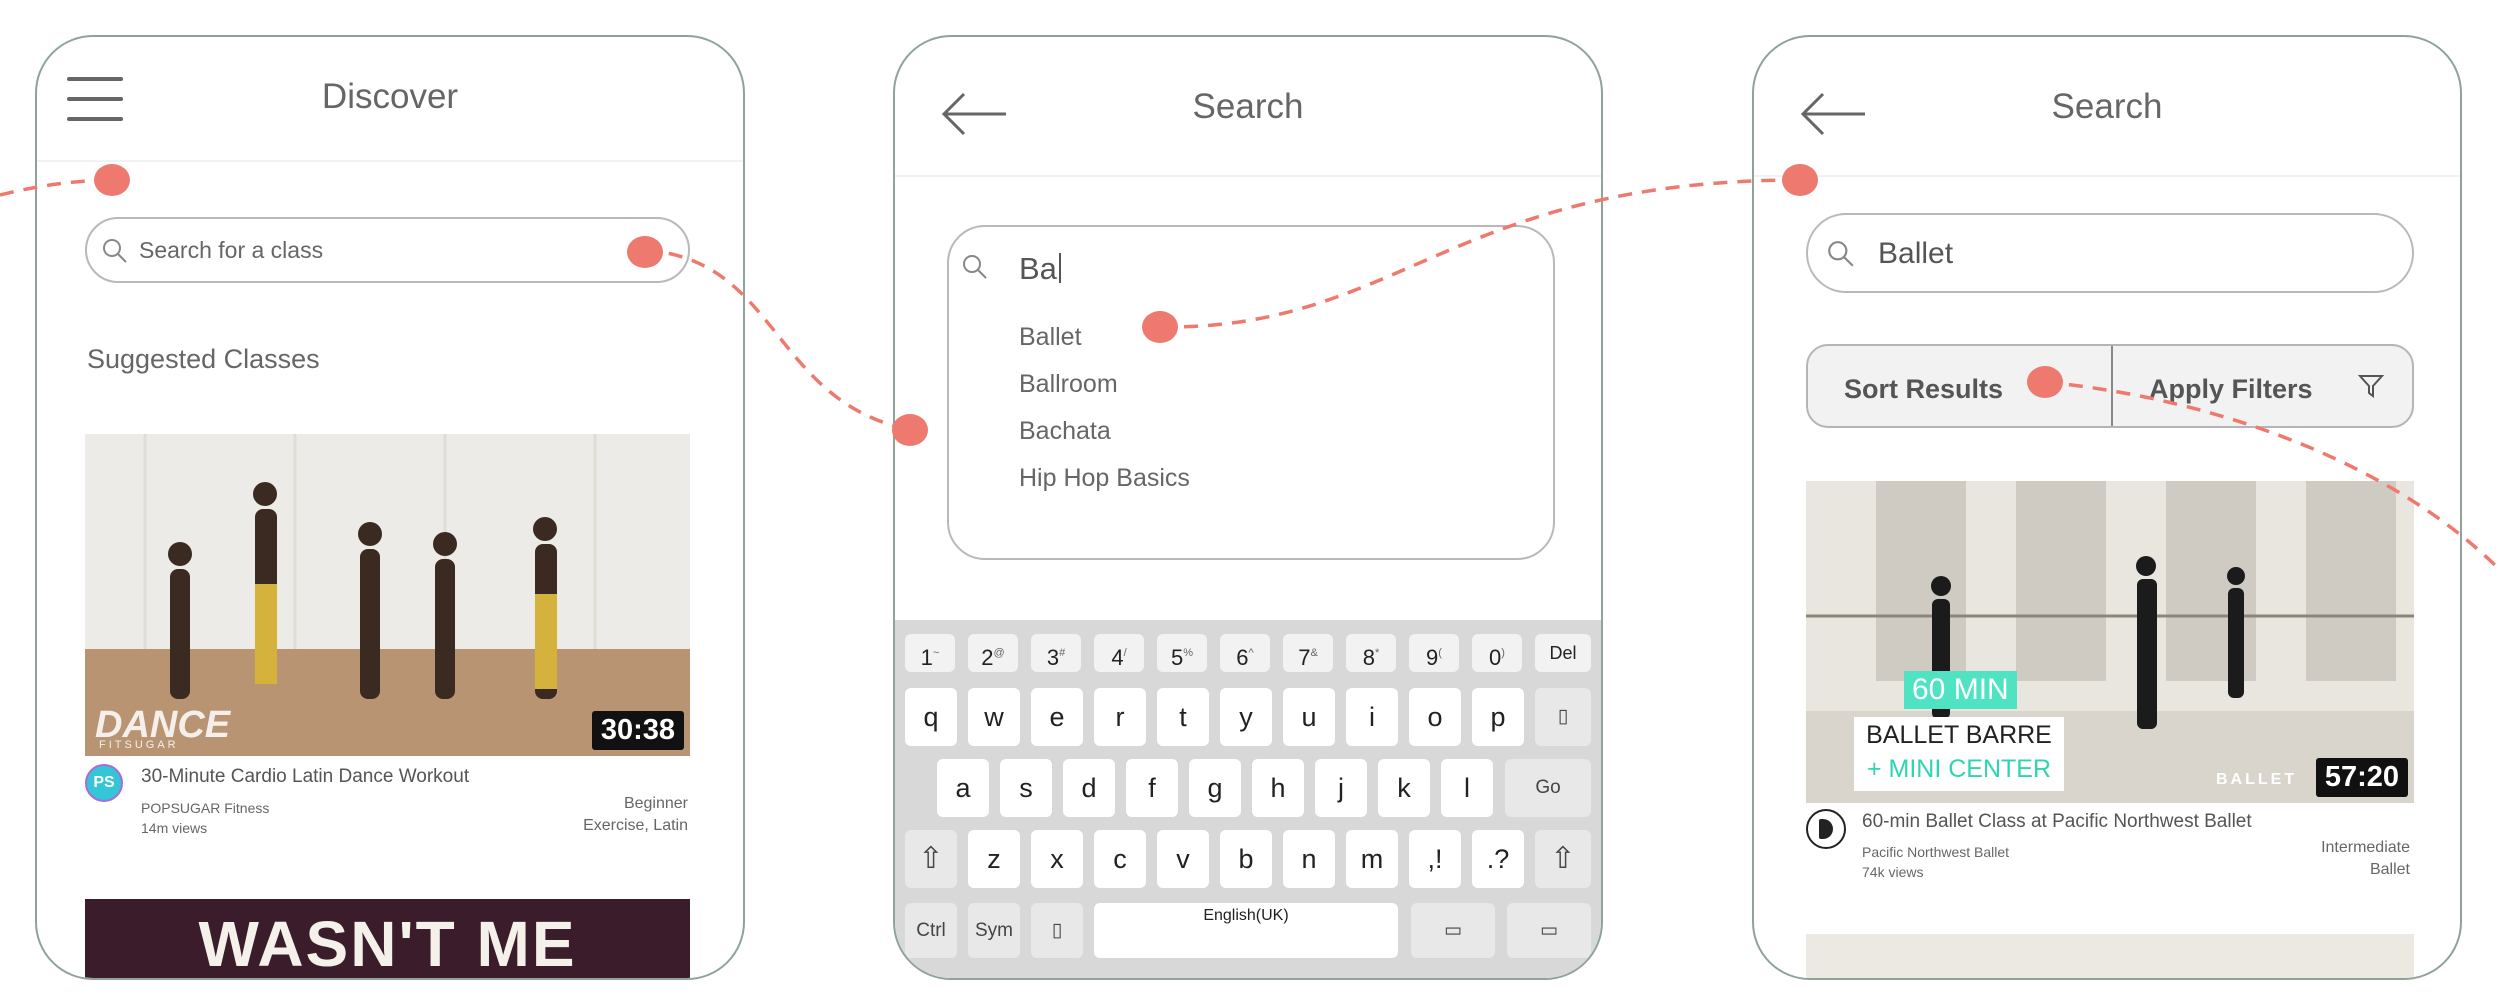  I want to click on delete-key: Del, so click(1563, 653).